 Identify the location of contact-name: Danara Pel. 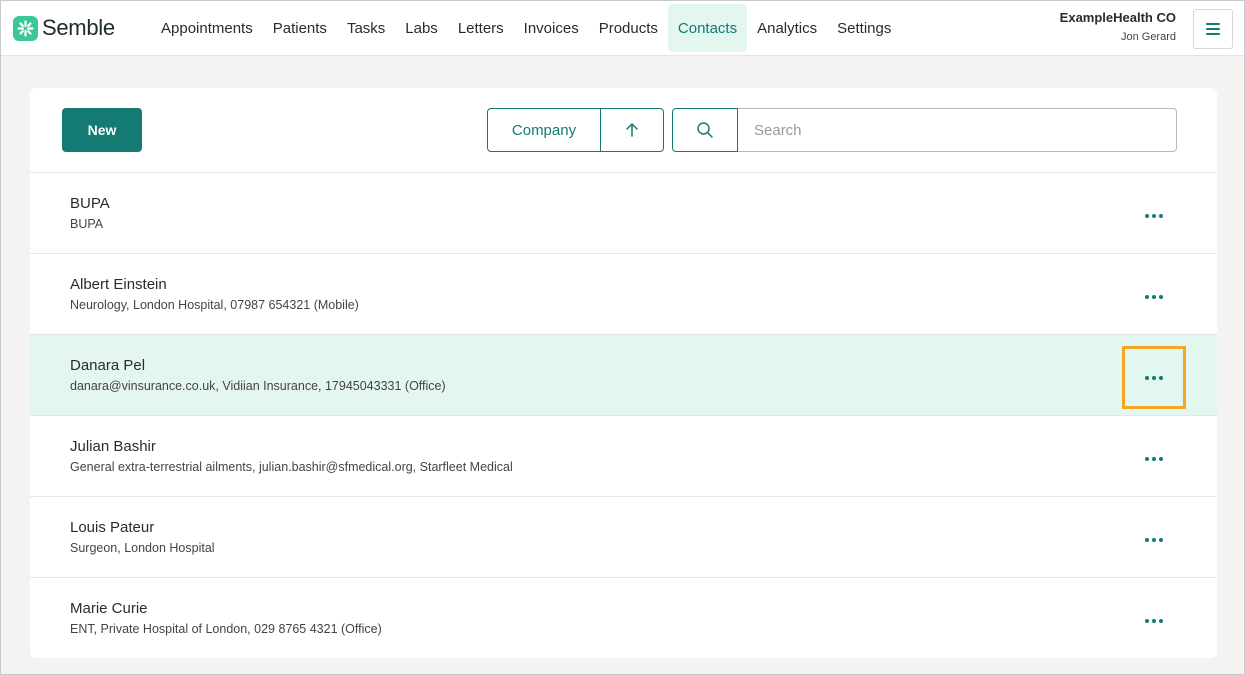
(108, 365).